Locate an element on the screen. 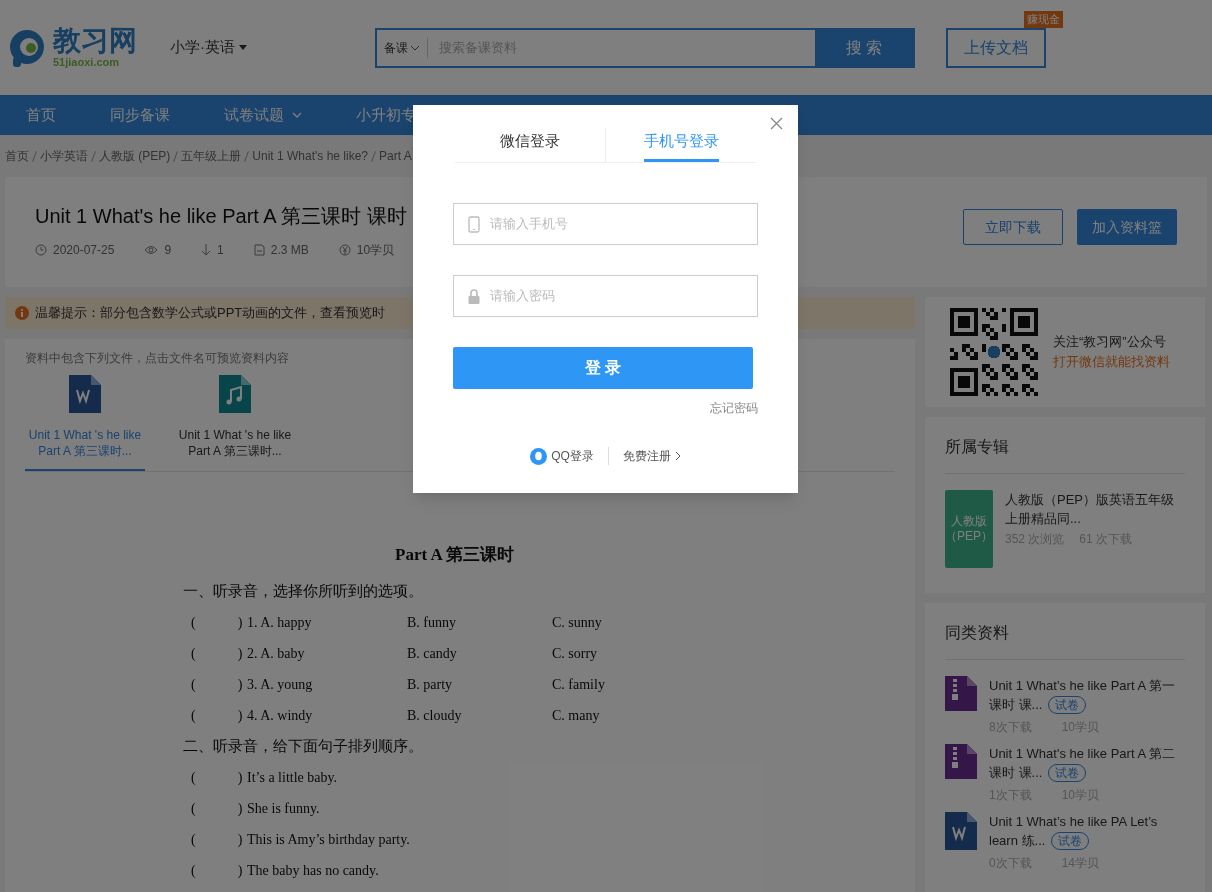  breadcrumb-link: Unit 1 What's he like? is located at coordinates (310, 156).